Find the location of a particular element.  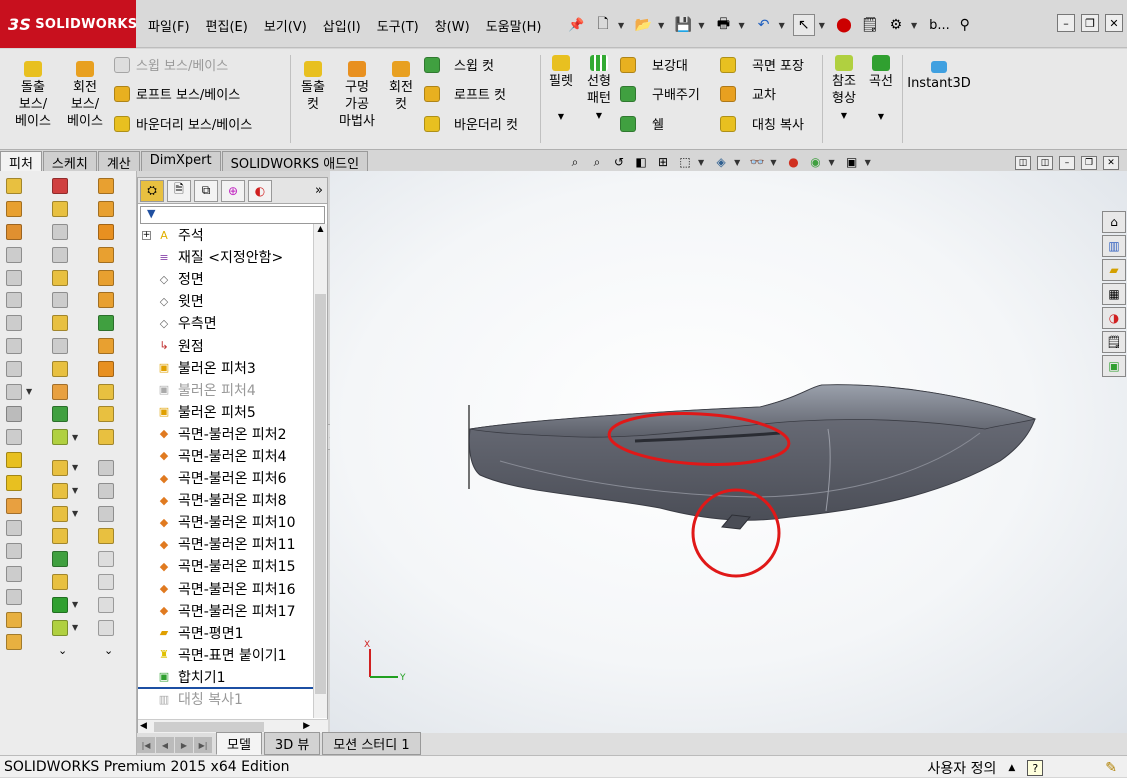

dynamic-annotation-icon: ⊞ is located at coordinates (663, 162).